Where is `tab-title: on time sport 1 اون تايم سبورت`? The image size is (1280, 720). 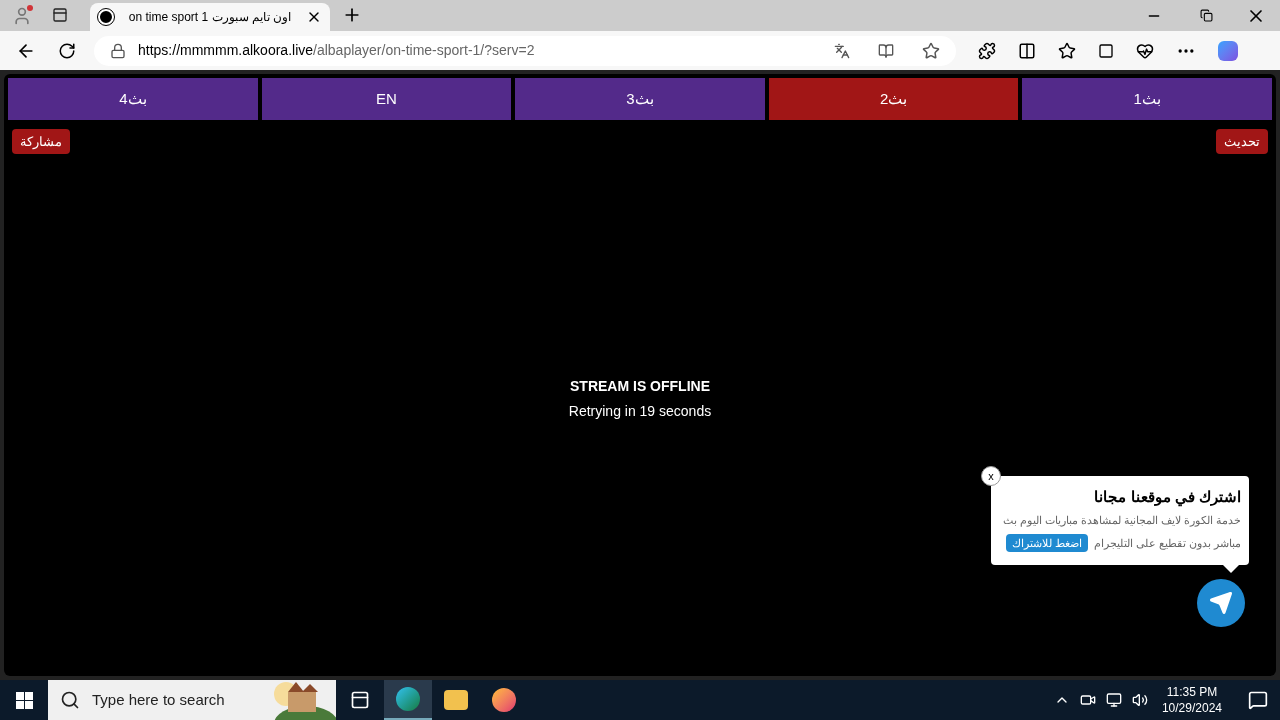
tab-title: on time sport 1 اون تايم سبورت is located at coordinates (210, 17).